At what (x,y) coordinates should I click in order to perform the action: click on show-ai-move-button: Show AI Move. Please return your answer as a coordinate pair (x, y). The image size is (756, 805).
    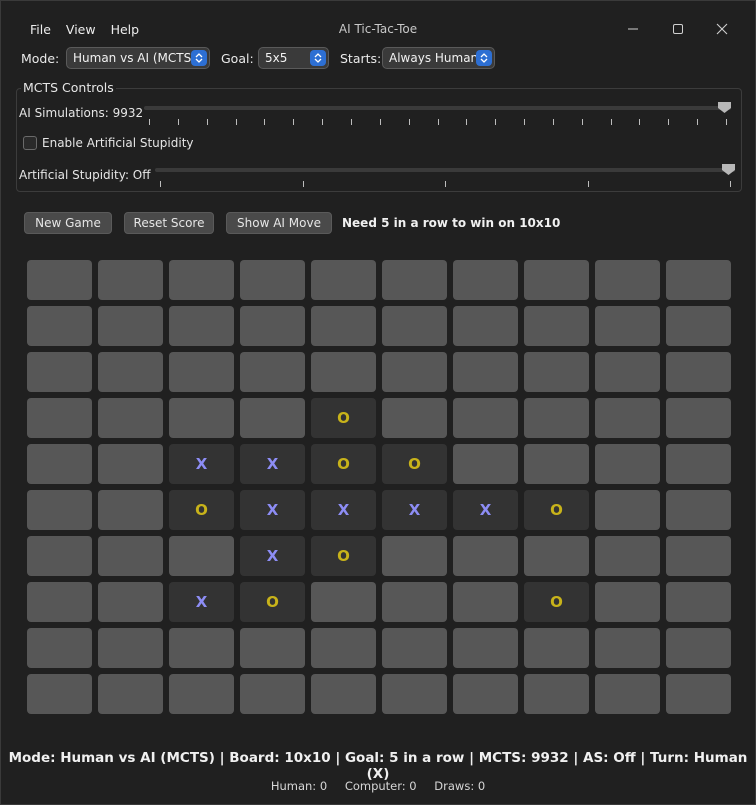
    Looking at the image, I should click on (279, 223).